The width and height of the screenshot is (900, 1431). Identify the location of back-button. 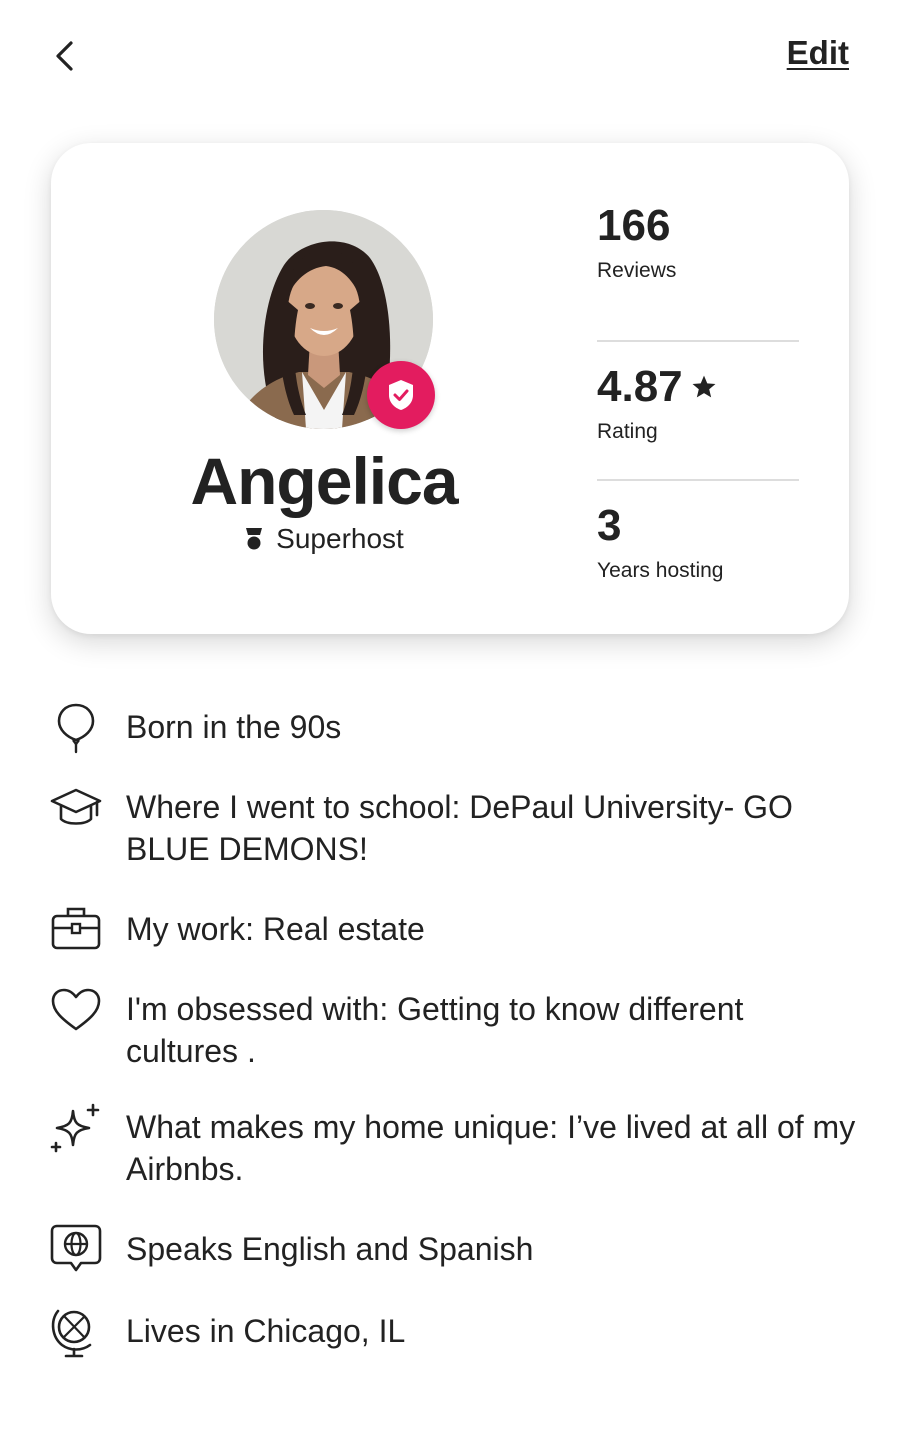
(66, 56).